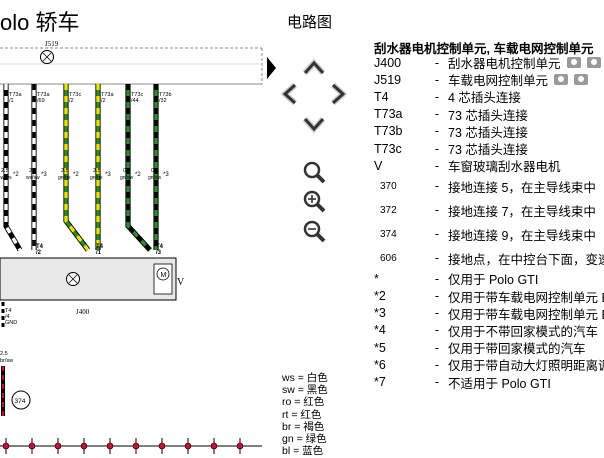  What do you see at coordinates (484, 98) in the screenshot?
I see `component-desc: 4 芯插头连接` at bounding box center [484, 98].